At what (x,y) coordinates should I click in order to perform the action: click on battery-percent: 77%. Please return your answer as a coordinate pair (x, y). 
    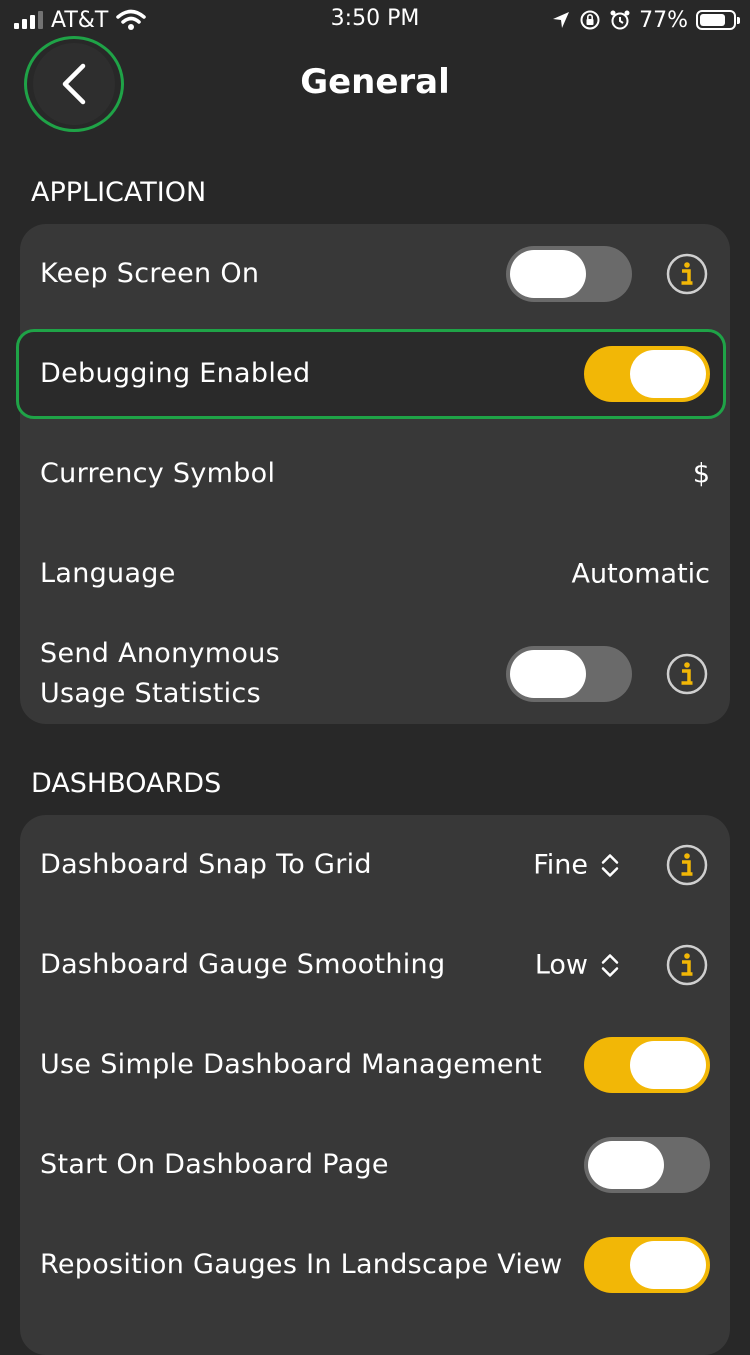
    Looking at the image, I should click on (663, 20).